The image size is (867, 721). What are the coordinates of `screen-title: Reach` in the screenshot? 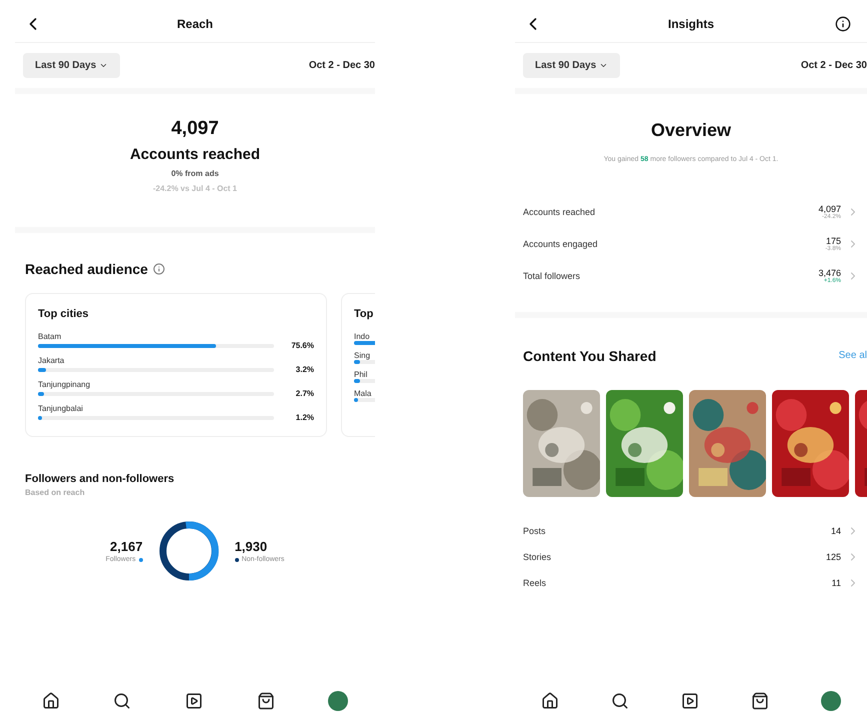 It's located at (195, 24).